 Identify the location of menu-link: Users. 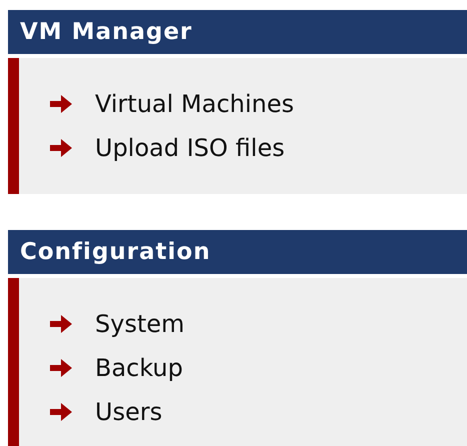
(128, 412).